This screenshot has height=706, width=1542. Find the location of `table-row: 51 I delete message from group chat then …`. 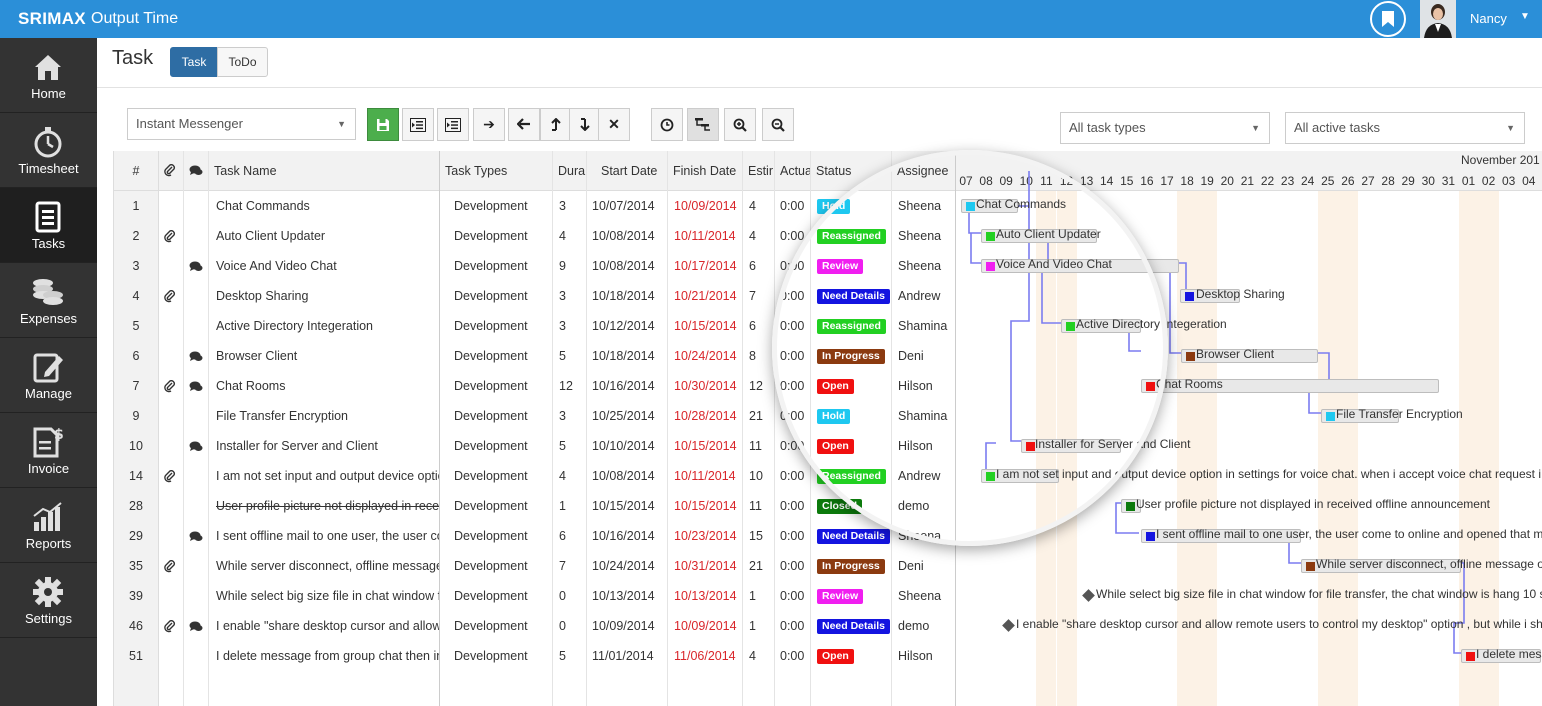

table-row: 51 I delete message from group chat then … is located at coordinates (535, 656).